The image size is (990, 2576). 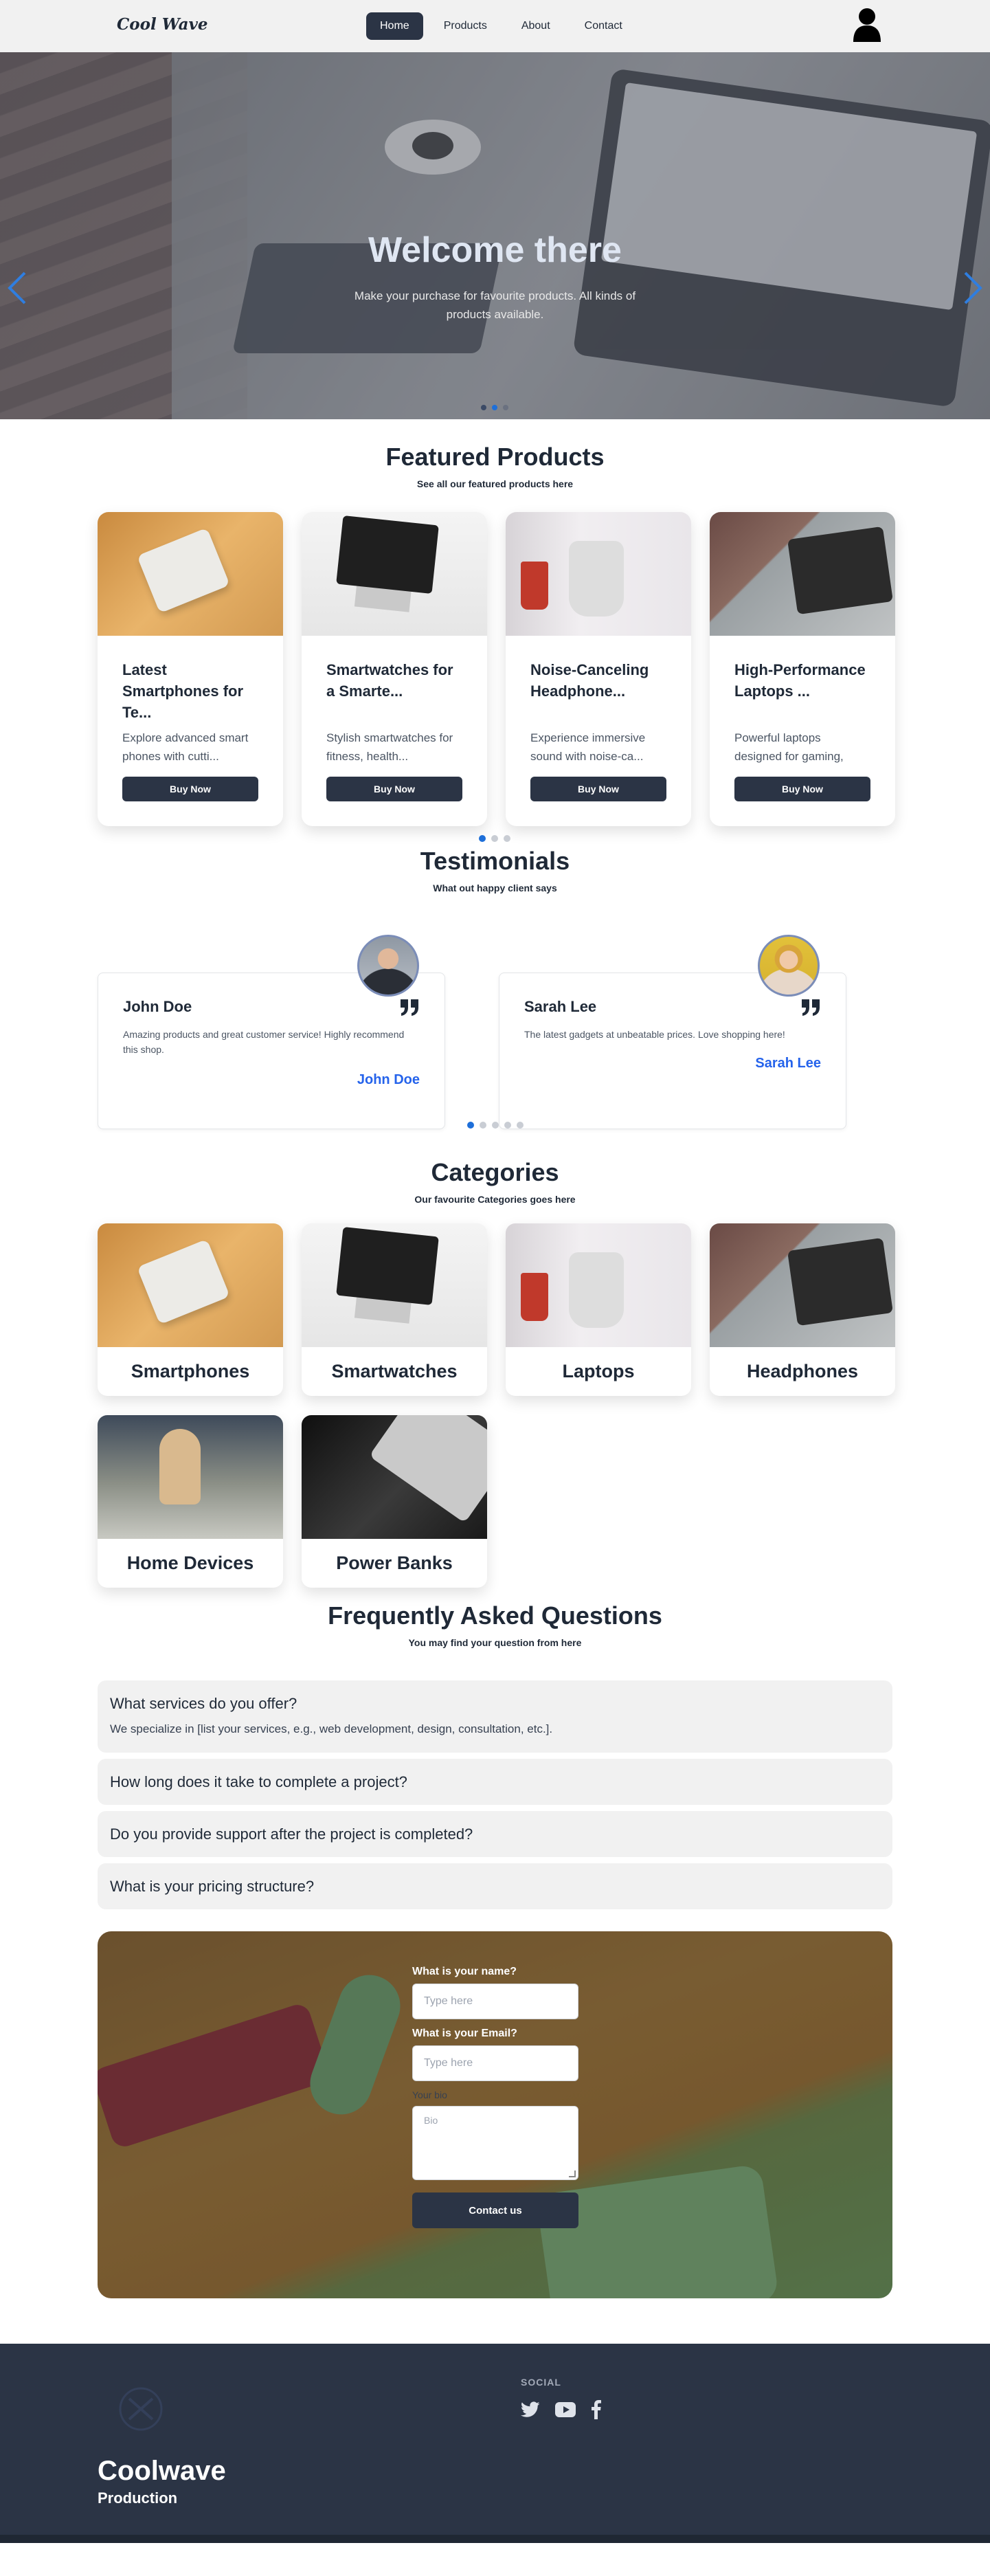 I want to click on category-card-headphones: Headphones, so click(x=802, y=1309).